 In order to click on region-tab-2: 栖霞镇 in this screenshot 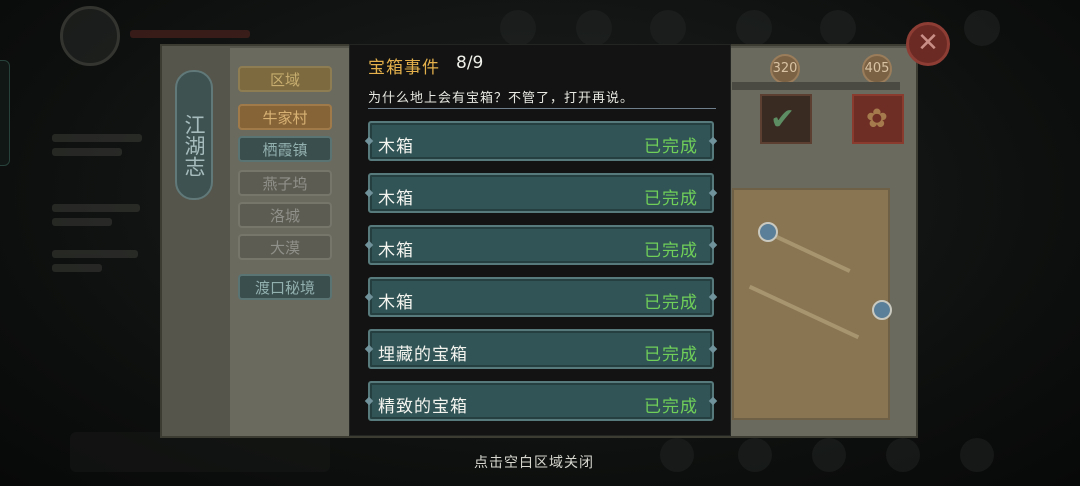, I will do `click(285, 149)`.